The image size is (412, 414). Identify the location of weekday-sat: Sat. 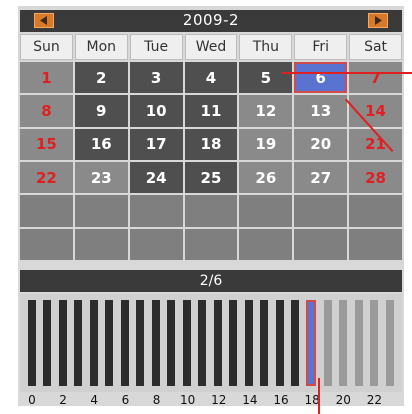
(375, 47).